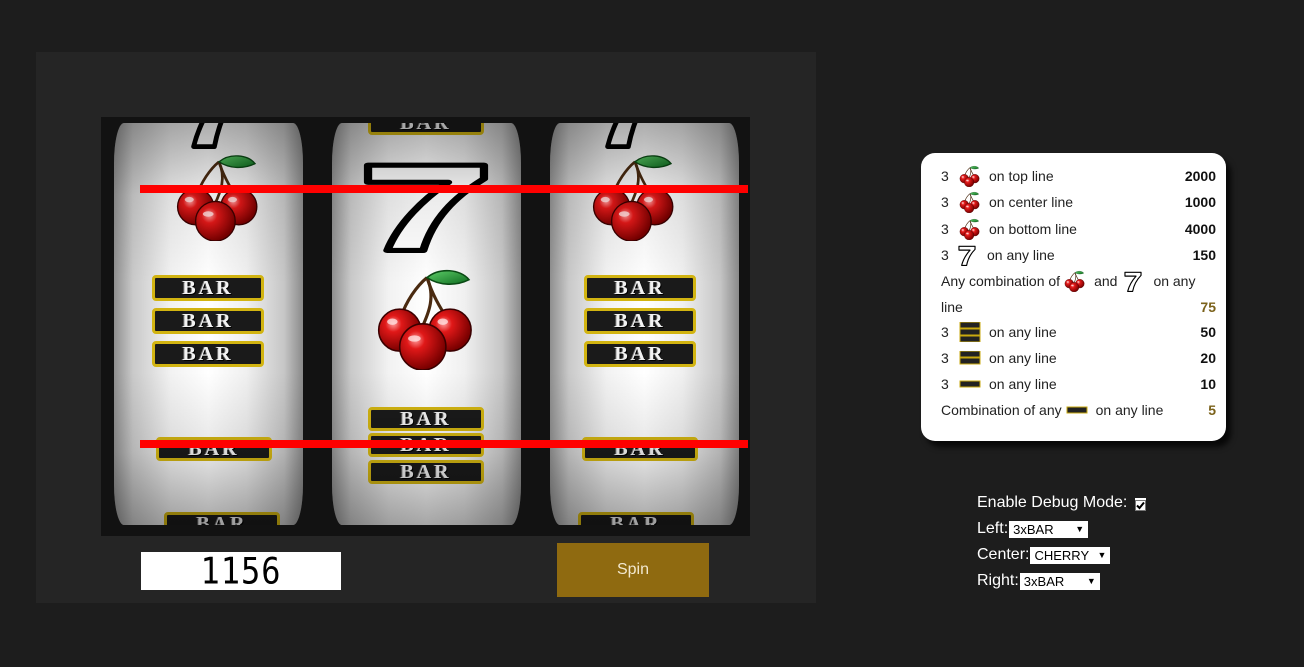 The height and width of the screenshot is (667, 1304). I want to click on debug-right-row: Right: 3xBAR ▼, so click(1038, 581).